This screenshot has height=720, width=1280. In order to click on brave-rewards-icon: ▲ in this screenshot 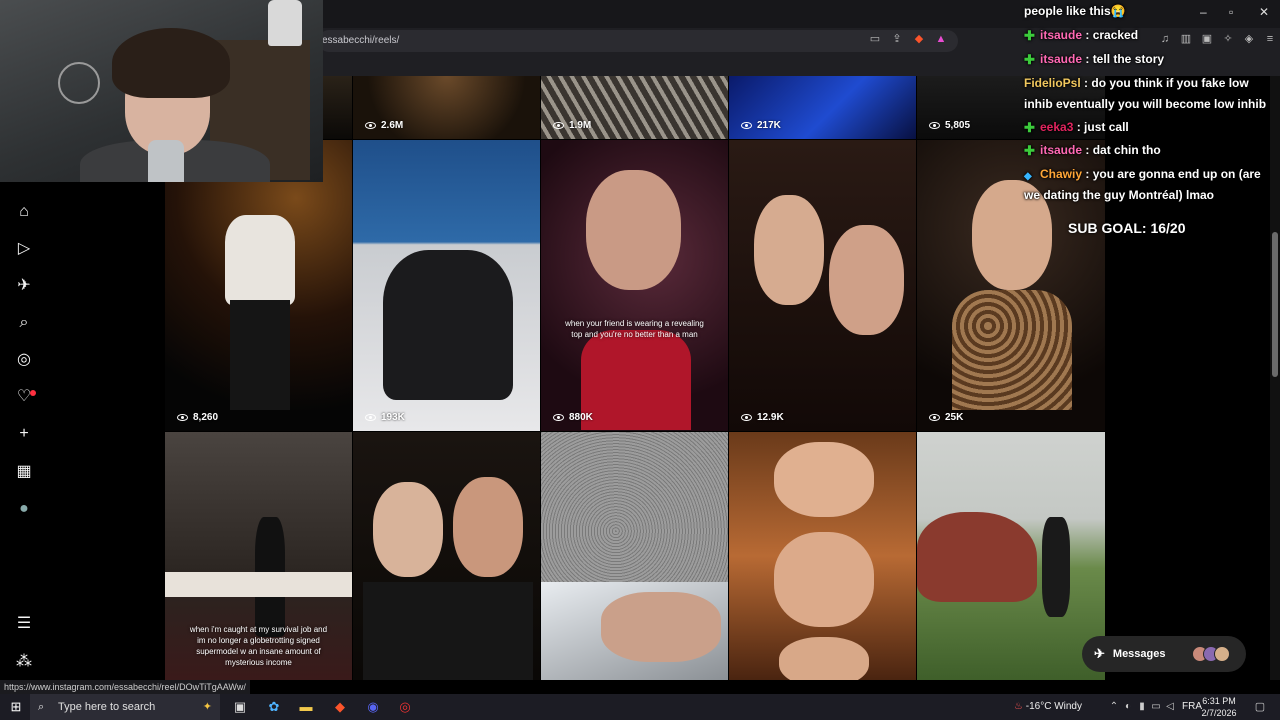, I will do `click(941, 39)`.